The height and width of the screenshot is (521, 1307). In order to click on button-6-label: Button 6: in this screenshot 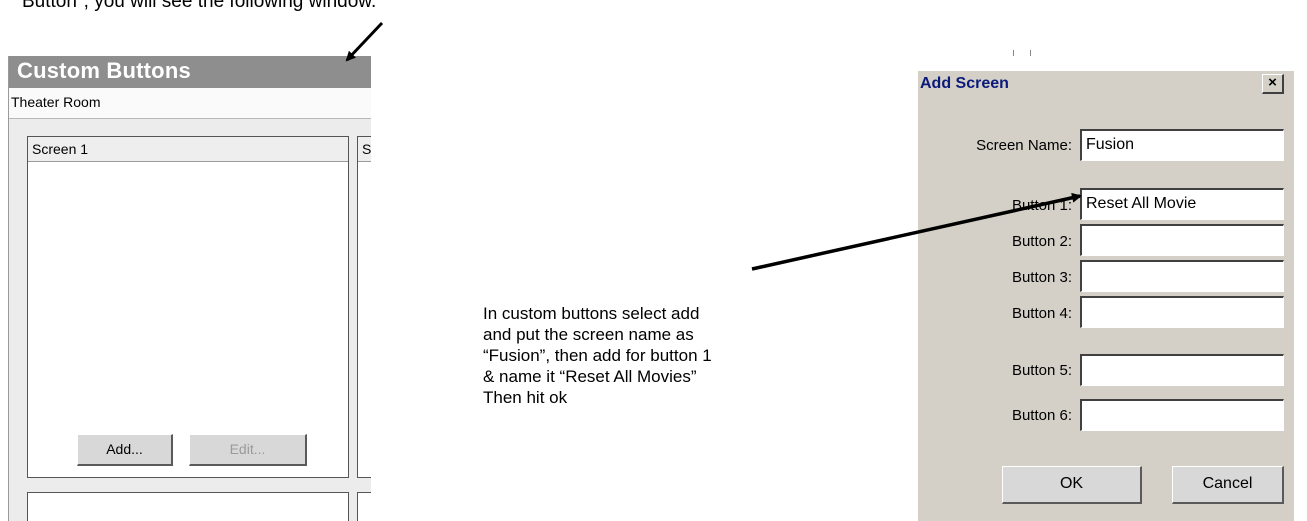, I will do `click(1041, 415)`.